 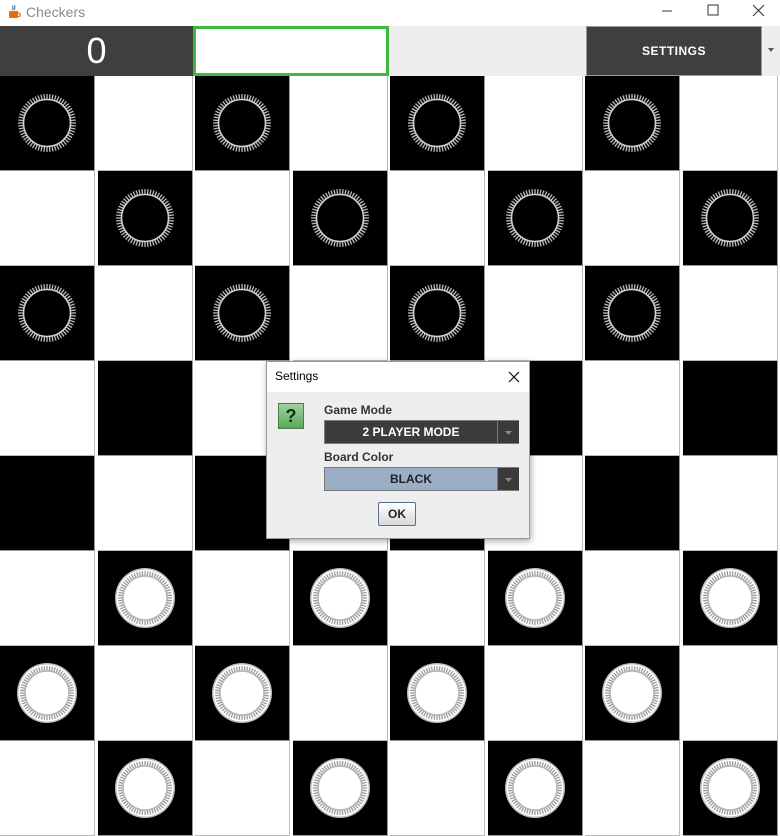 What do you see at coordinates (56, 12) in the screenshot?
I see `window-title: Checkers` at bounding box center [56, 12].